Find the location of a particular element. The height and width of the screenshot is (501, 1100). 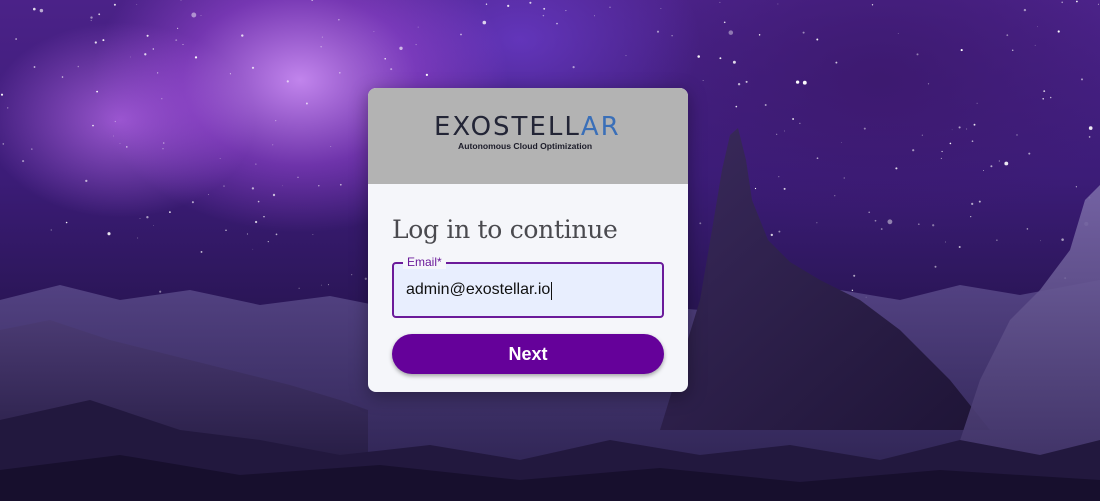

logo-tagline: Autonomous Cloud Optimization is located at coordinates (525, 146).